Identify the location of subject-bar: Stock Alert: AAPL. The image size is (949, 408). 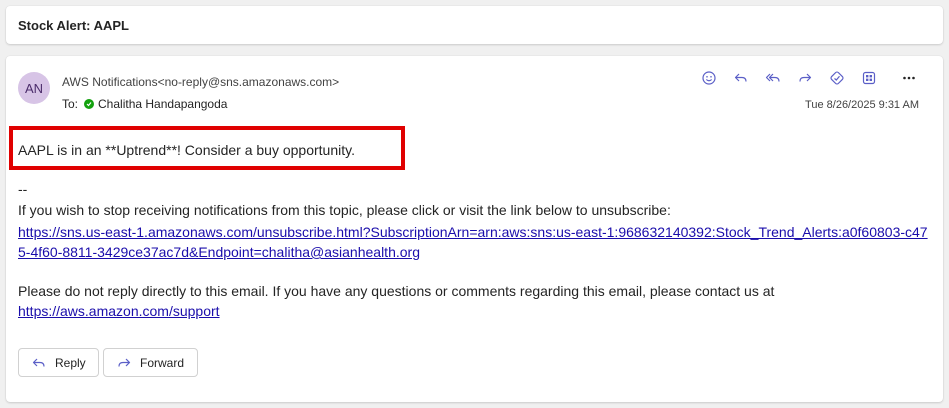
(474, 25).